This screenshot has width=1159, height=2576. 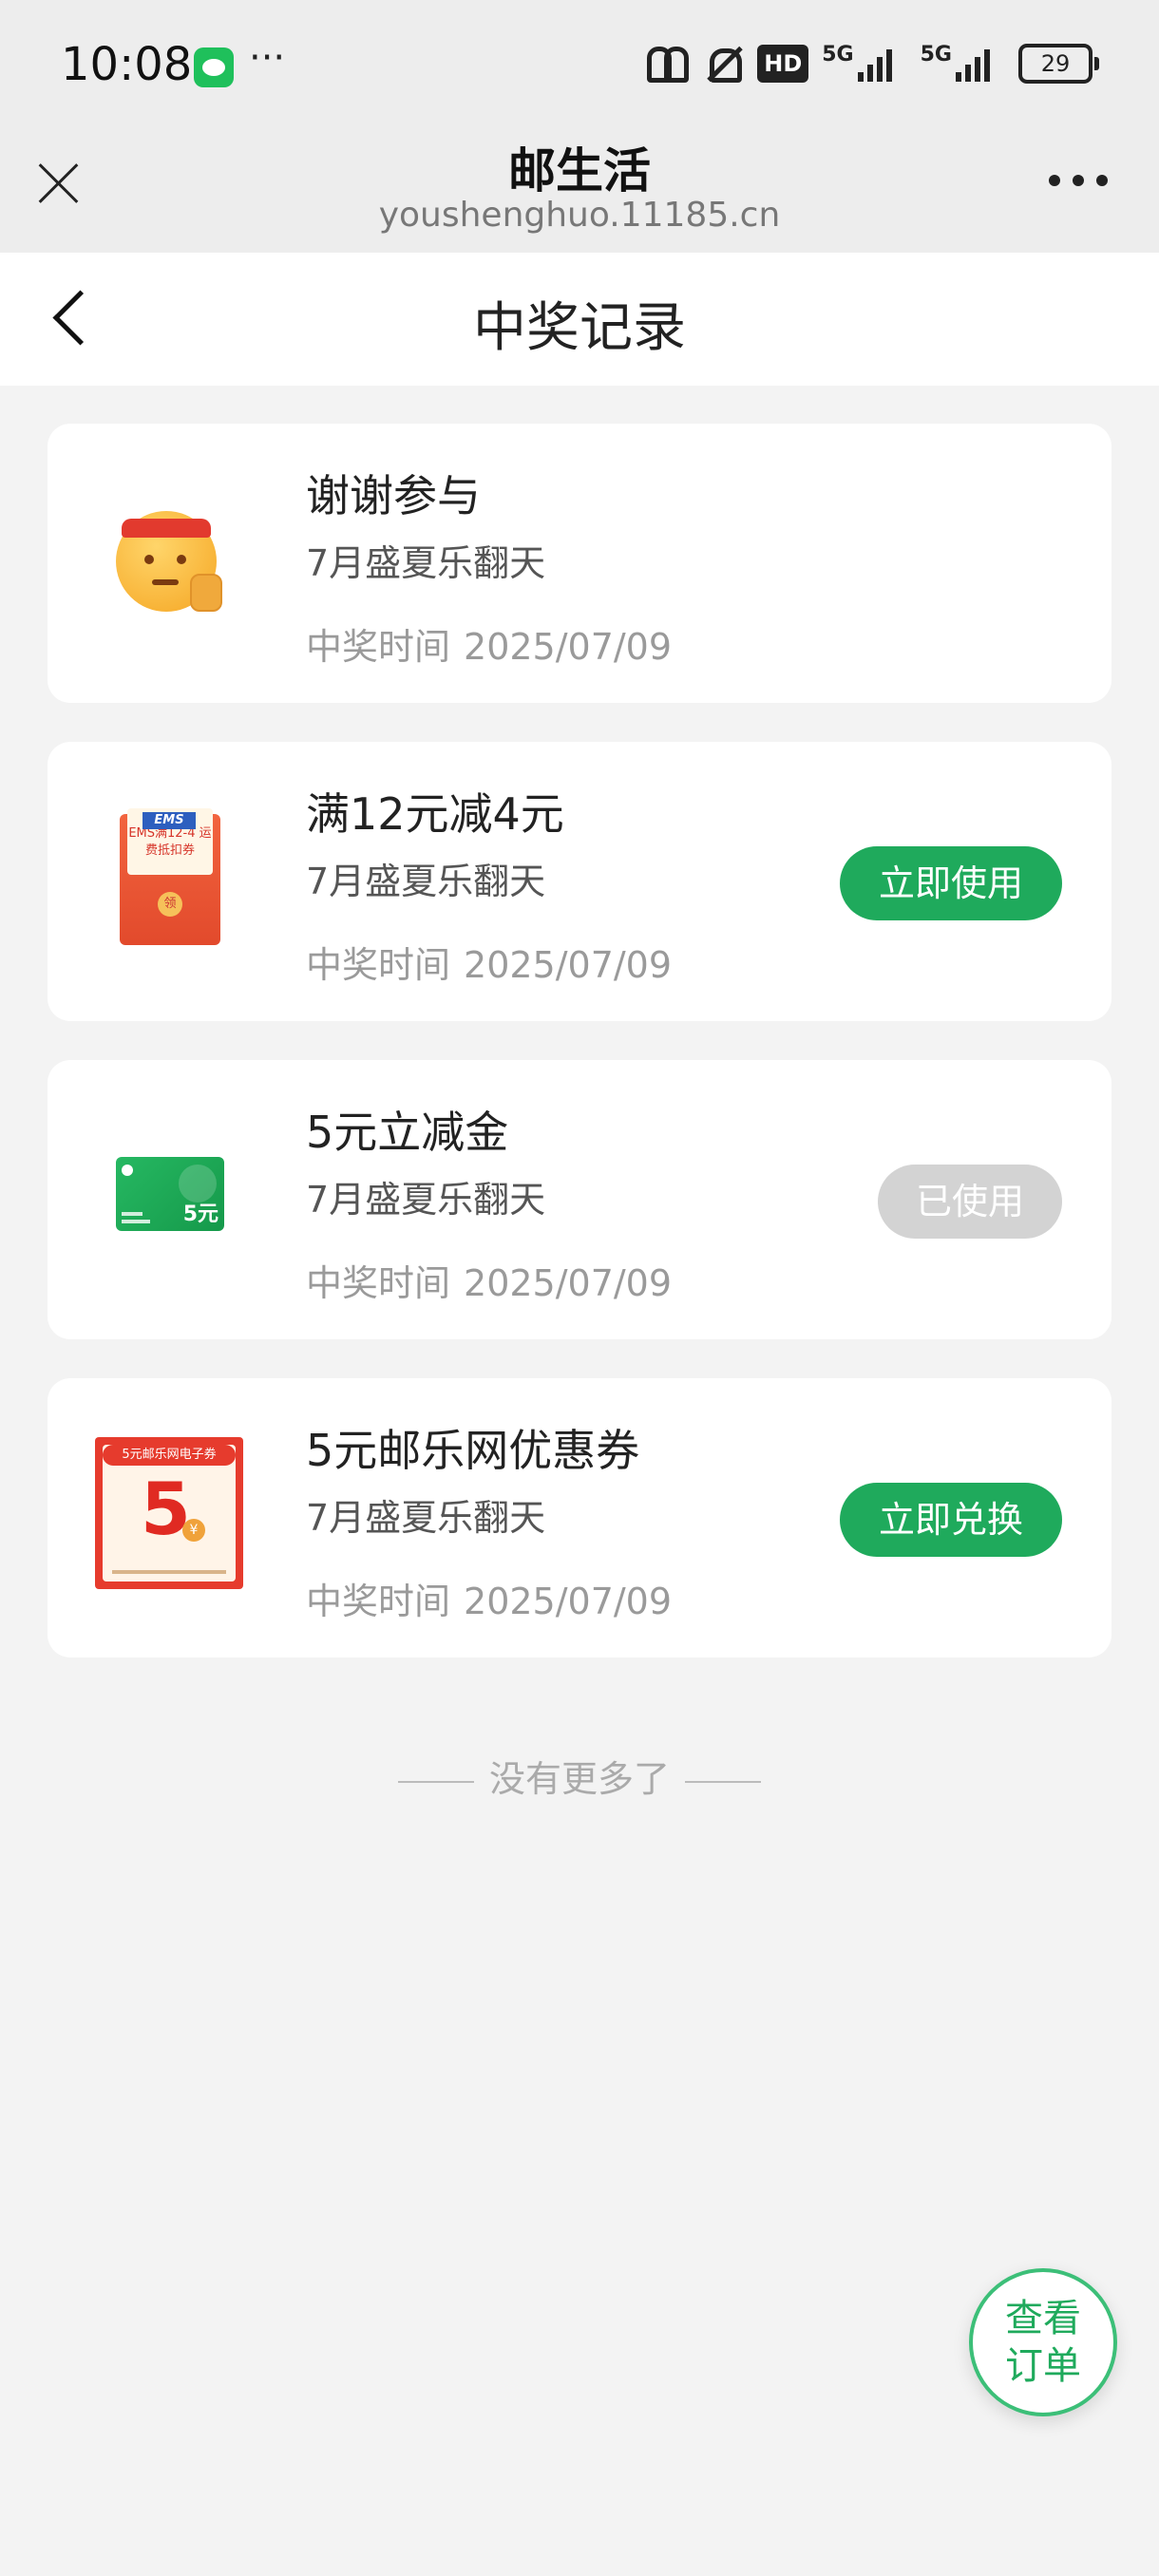 I want to click on coupon-icon: 5元邮乐网电子券 5 ¥, so click(x=169, y=1513).